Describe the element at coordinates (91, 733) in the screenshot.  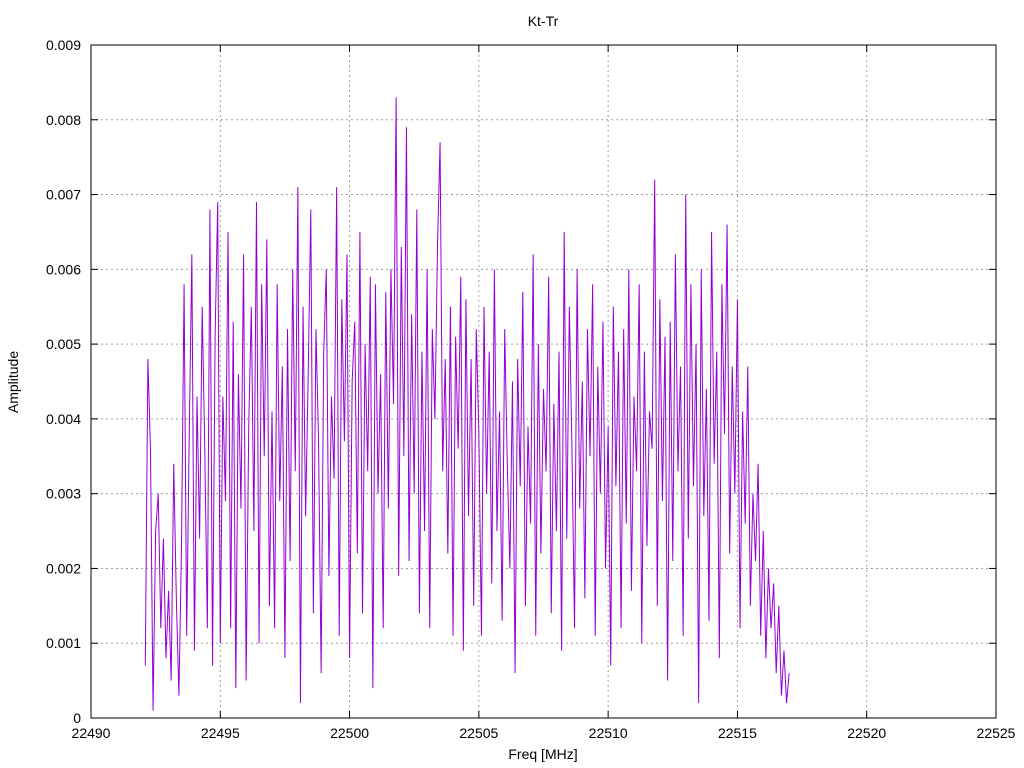
I see `x-tick-label: 22490` at that location.